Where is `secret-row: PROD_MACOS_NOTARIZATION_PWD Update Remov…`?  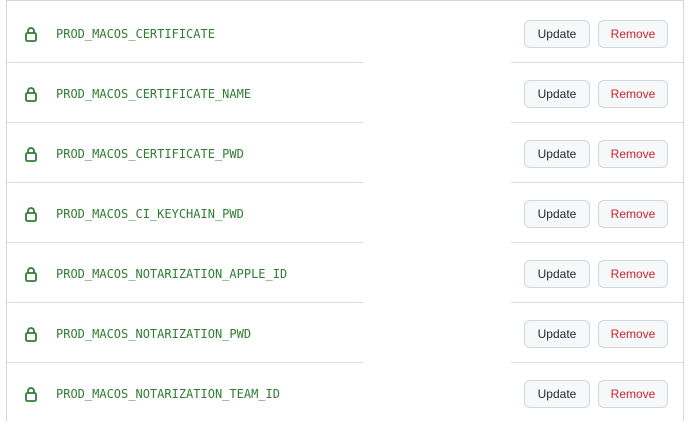
secret-row: PROD_MACOS_NOTARIZATION_PWD Update Remov… is located at coordinates (345, 333).